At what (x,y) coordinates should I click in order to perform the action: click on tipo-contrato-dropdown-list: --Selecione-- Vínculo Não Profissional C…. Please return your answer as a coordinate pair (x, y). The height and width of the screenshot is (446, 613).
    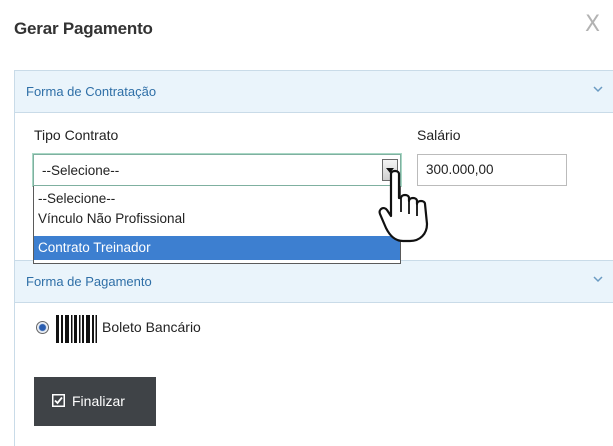
    Looking at the image, I should click on (217, 225).